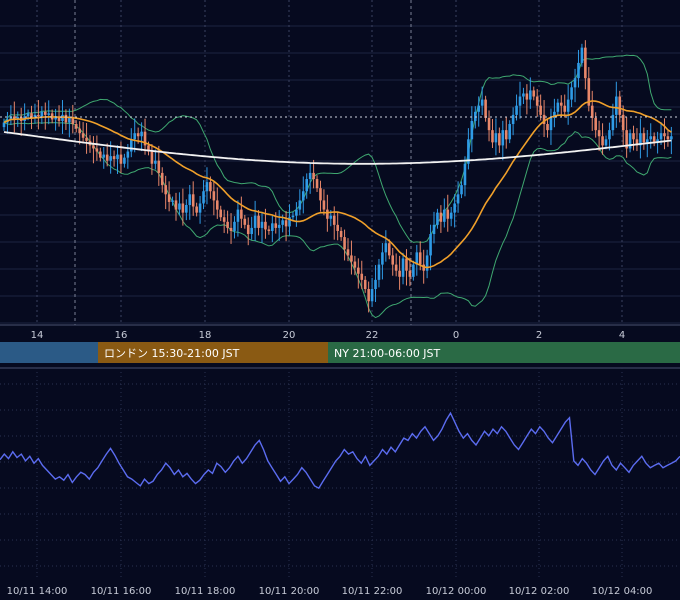 This screenshot has width=680, height=600. Describe the element at coordinates (121, 591) in the screenshot. I see `osc-x-tick-label: 10/11 16:00` at that location.